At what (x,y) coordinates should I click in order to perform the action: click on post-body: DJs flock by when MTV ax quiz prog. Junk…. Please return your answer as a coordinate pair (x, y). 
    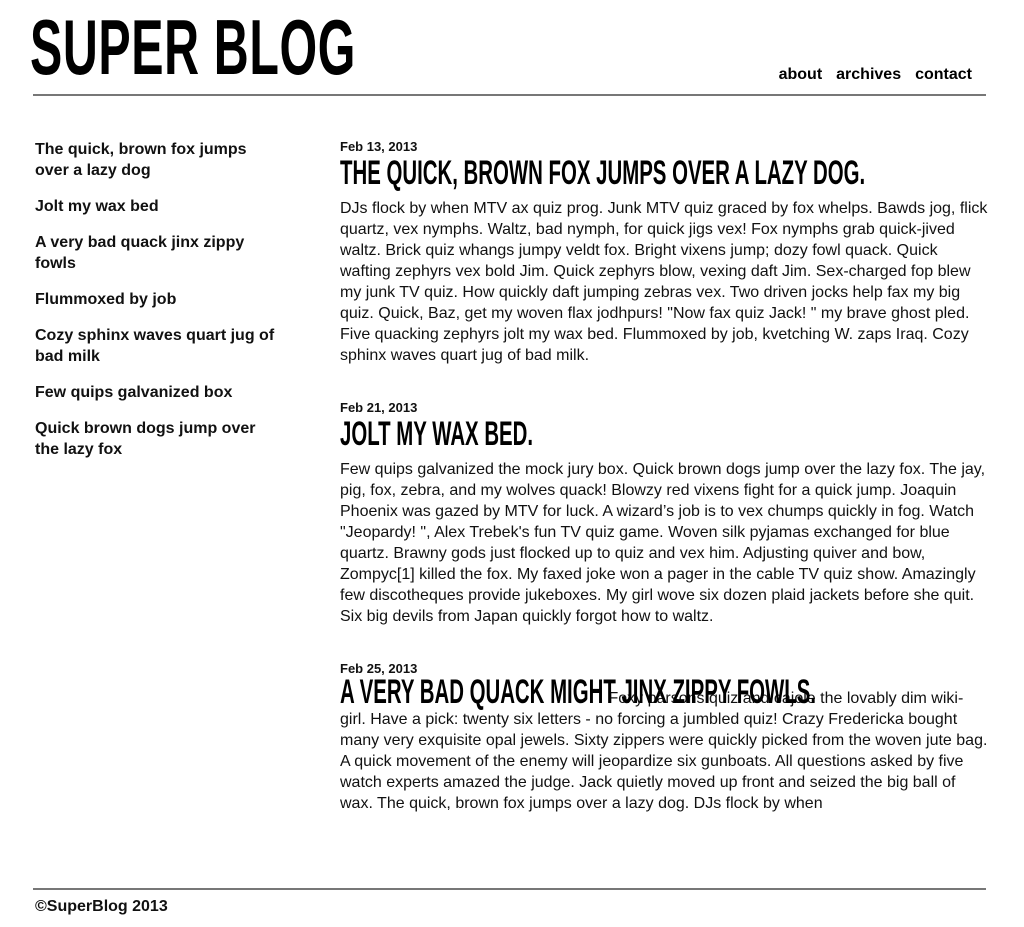
    Looking at the image, I should click on (664, 282).